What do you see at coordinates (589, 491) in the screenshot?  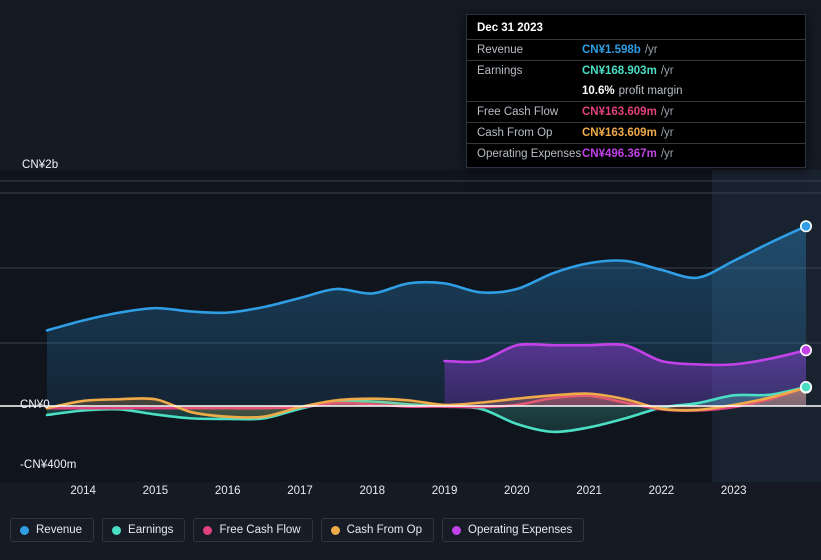 I see `x-axis-tick-2021: 2021` at bounding box center [589, 491].